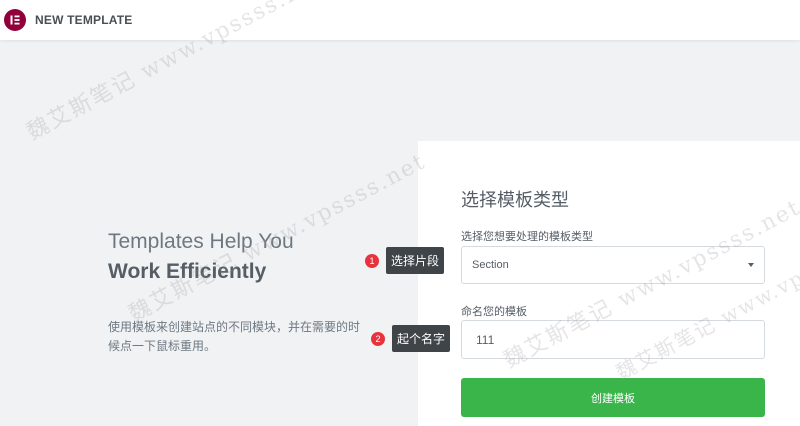 The height and width of the screenshot is (426, 800). What do you see at coordinates (400, 20) in the screenshot?
I see `top-bar: NEW TEMPLATE` at bounding box center [400, 20].